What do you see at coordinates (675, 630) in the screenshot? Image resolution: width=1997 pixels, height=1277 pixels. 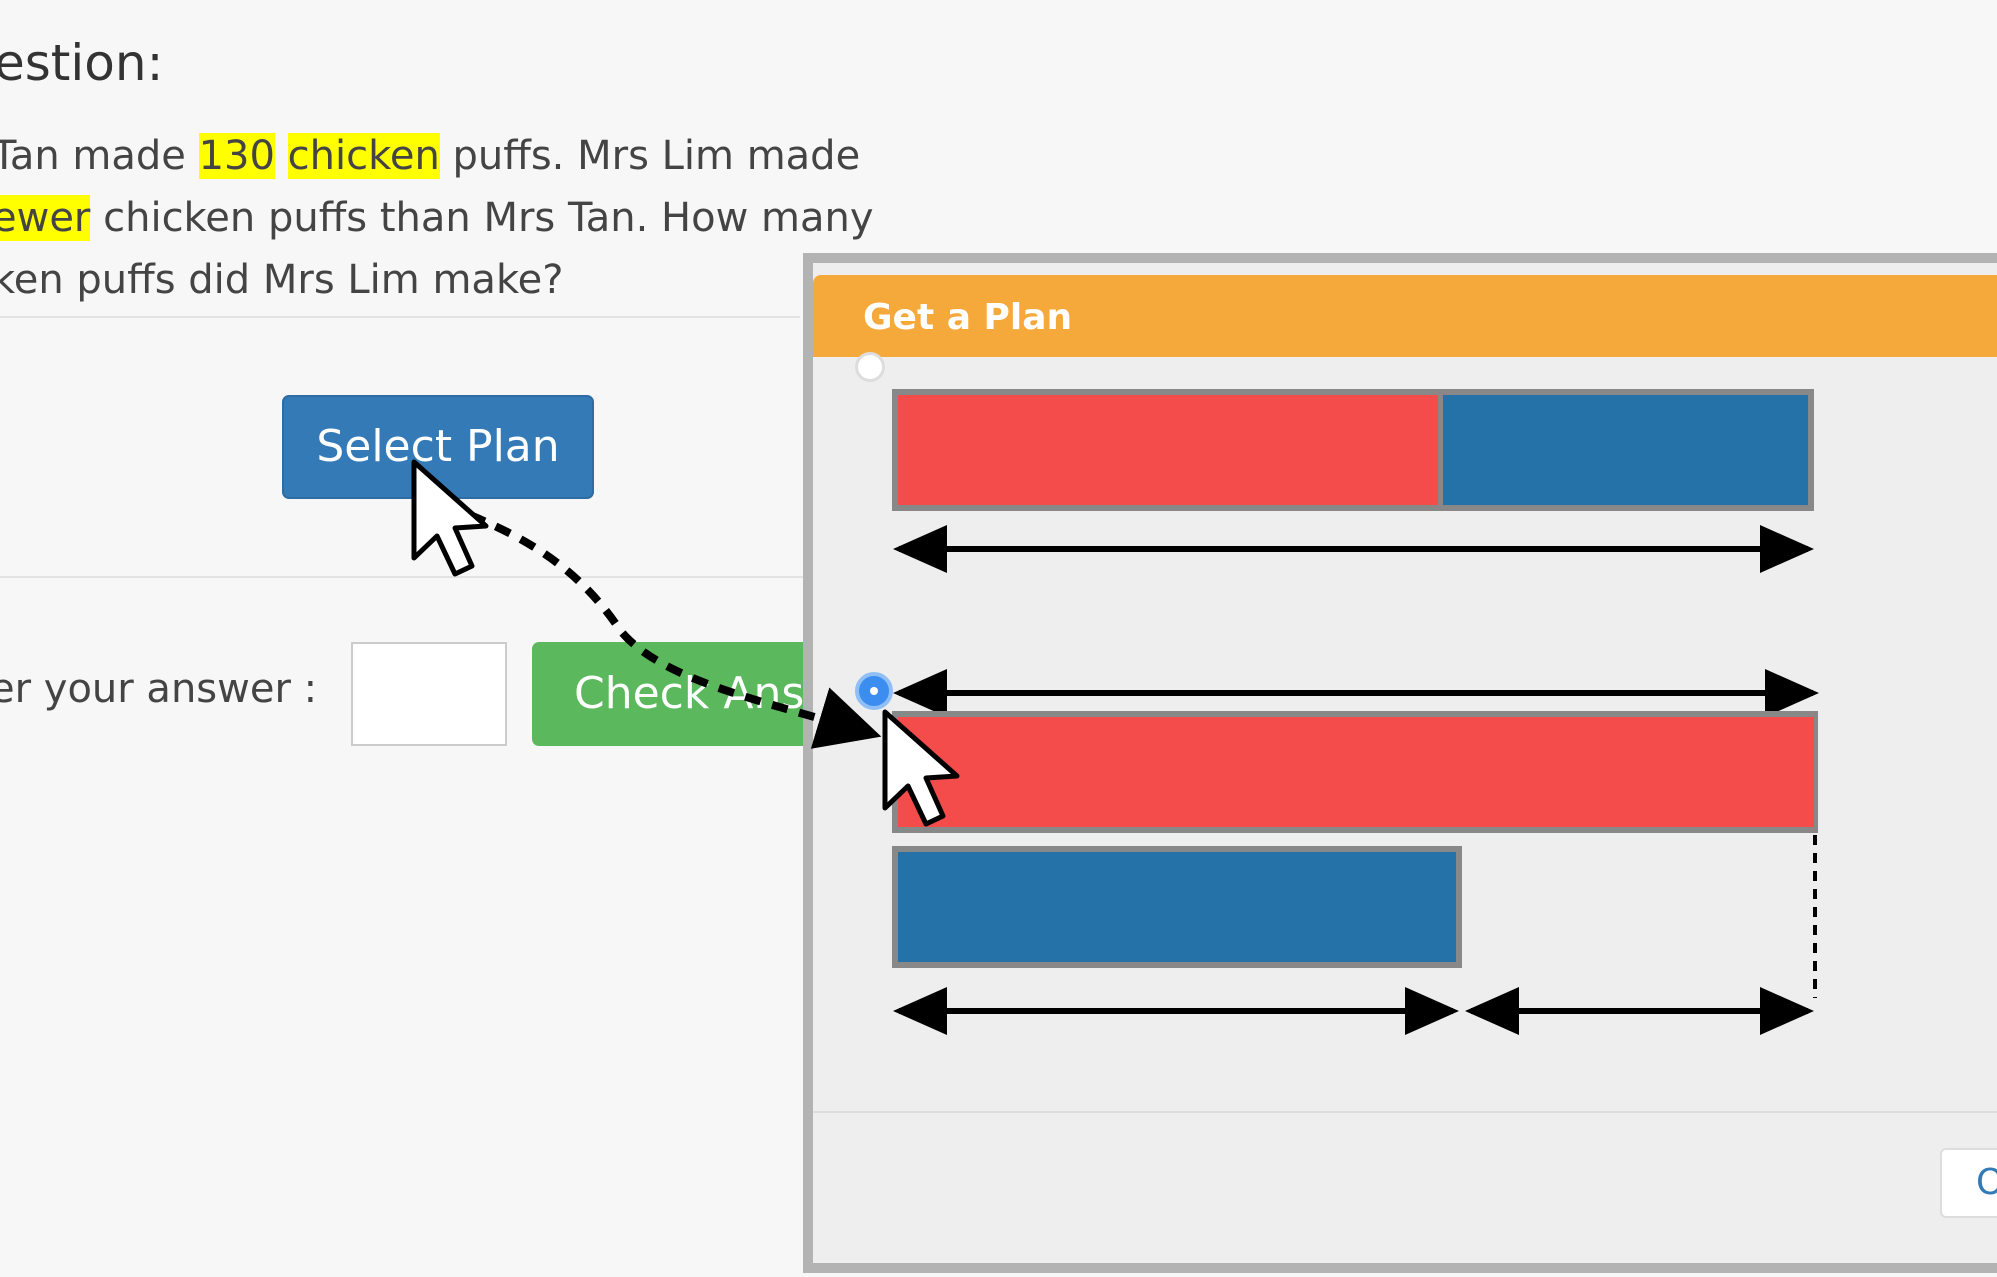 I see `dashed-path-arrow` at bounding box center [675, 630].